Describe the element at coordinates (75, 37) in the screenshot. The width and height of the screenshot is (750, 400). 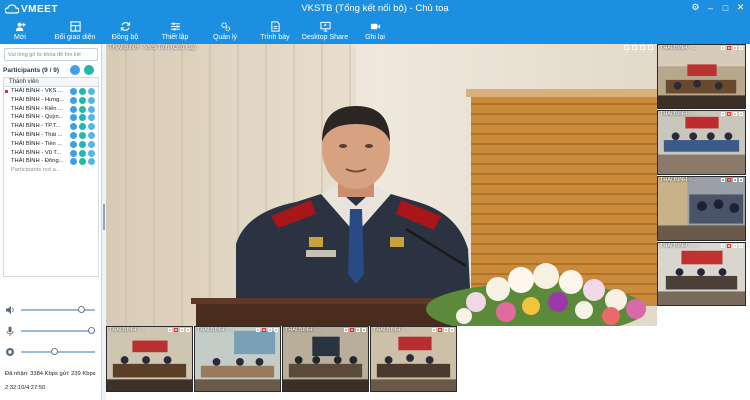
I see `toolbar-label: Đổi giao diện` at that location.